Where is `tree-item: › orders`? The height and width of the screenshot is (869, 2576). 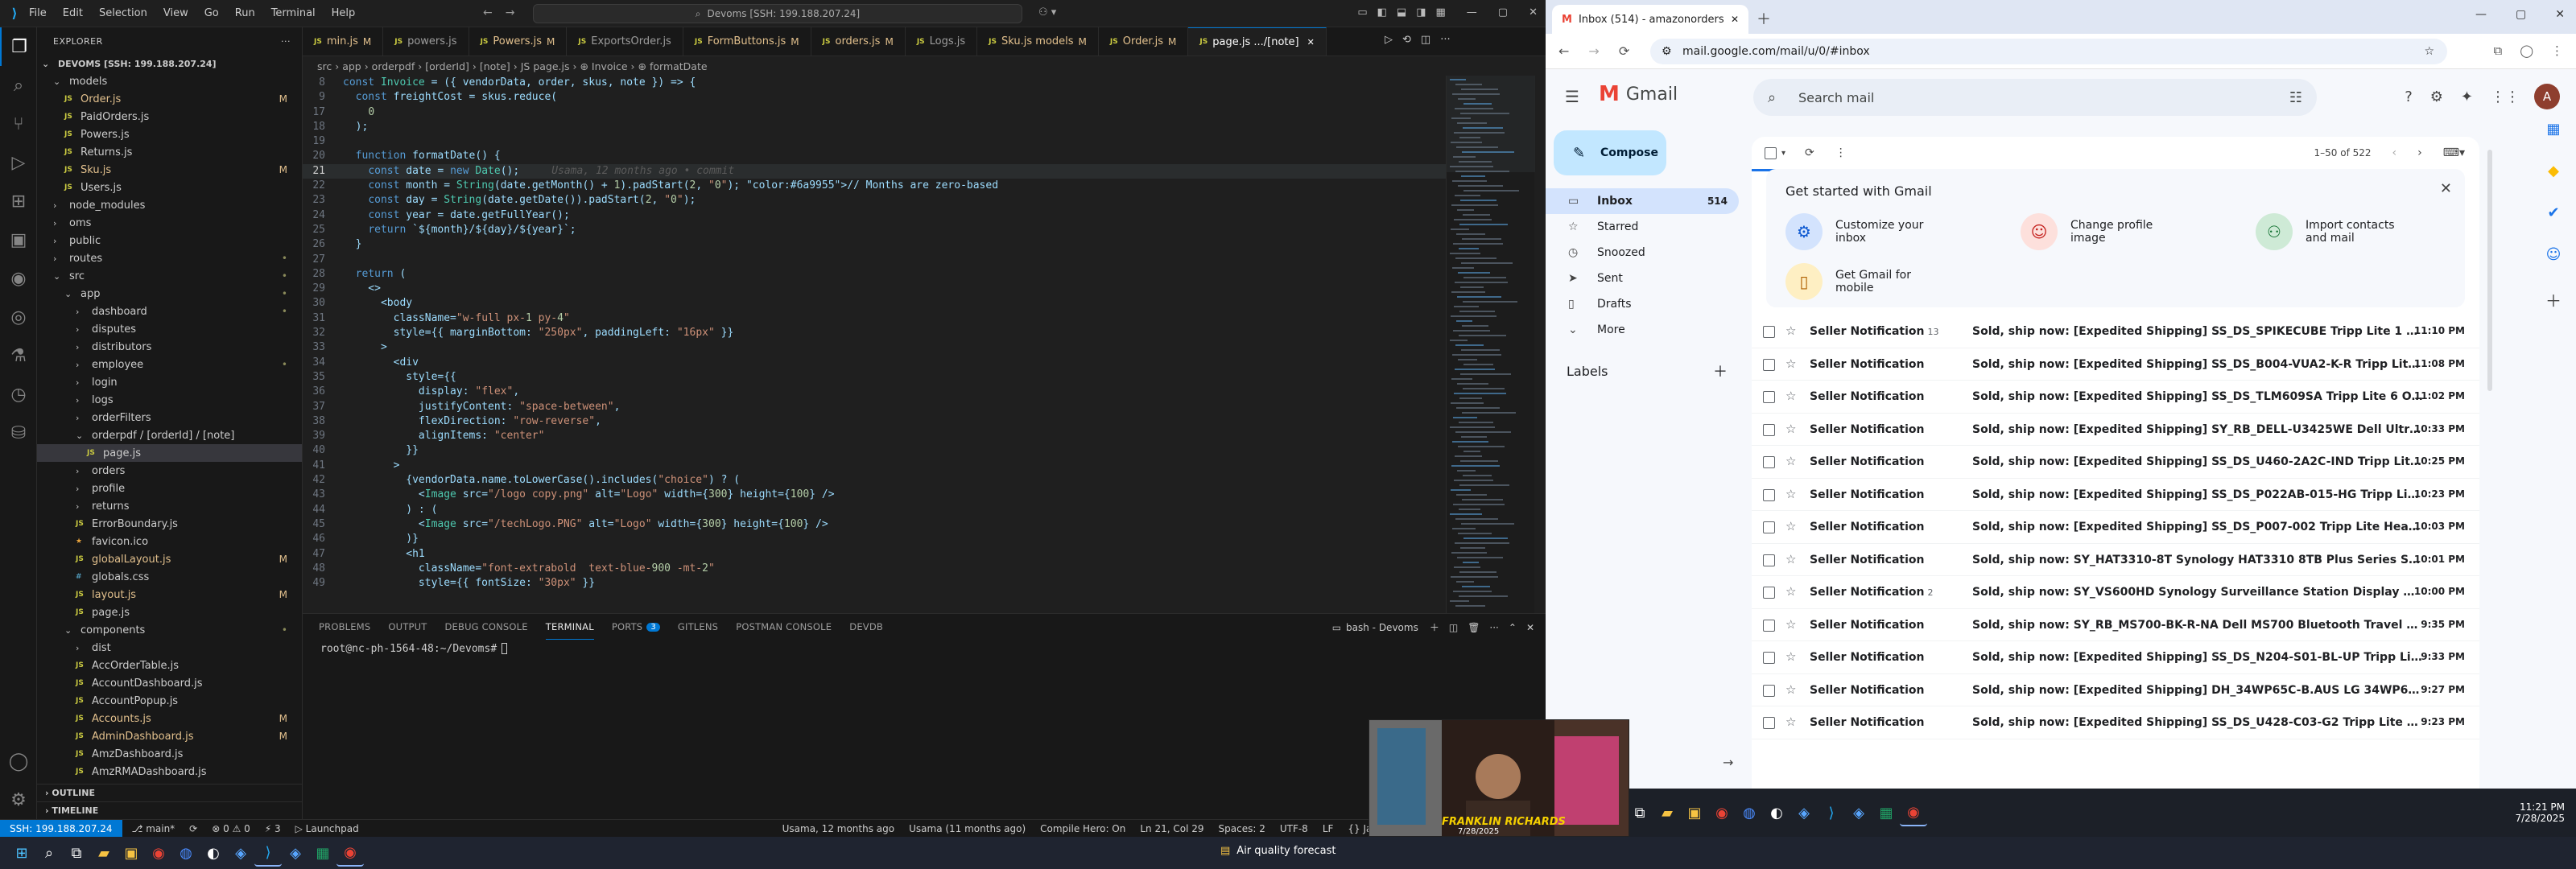
tree-item: › orders is located at coordinates (169, 471).